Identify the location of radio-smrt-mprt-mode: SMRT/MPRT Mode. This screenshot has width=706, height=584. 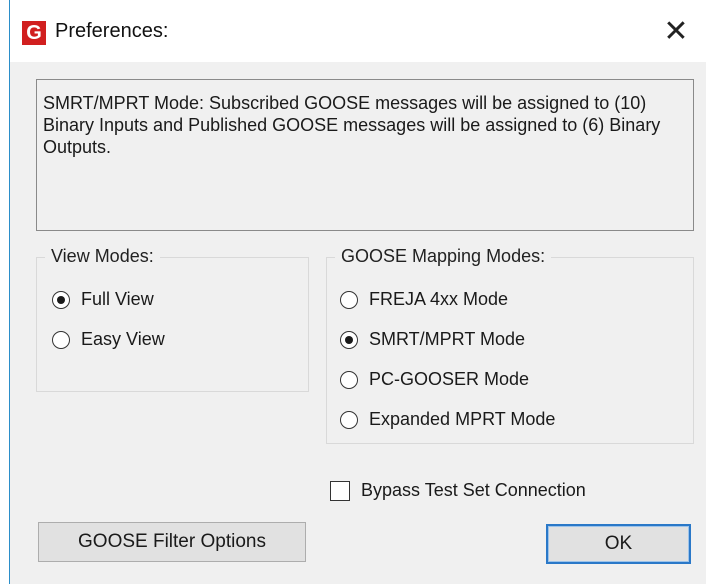
(432, 339).